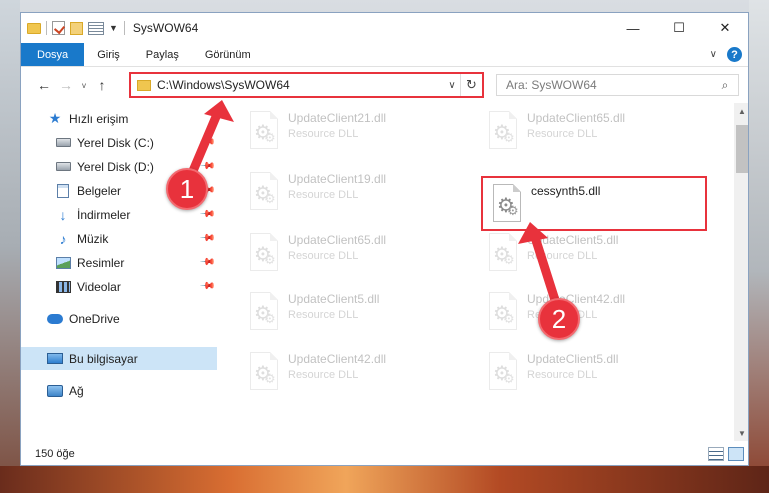 Image resolution: width=769 pixels, height=493 pixels. What do you see at coordinates (55, 118) in the screenshot?
I see `star-icon: ★` at bounding box center [55, 118].